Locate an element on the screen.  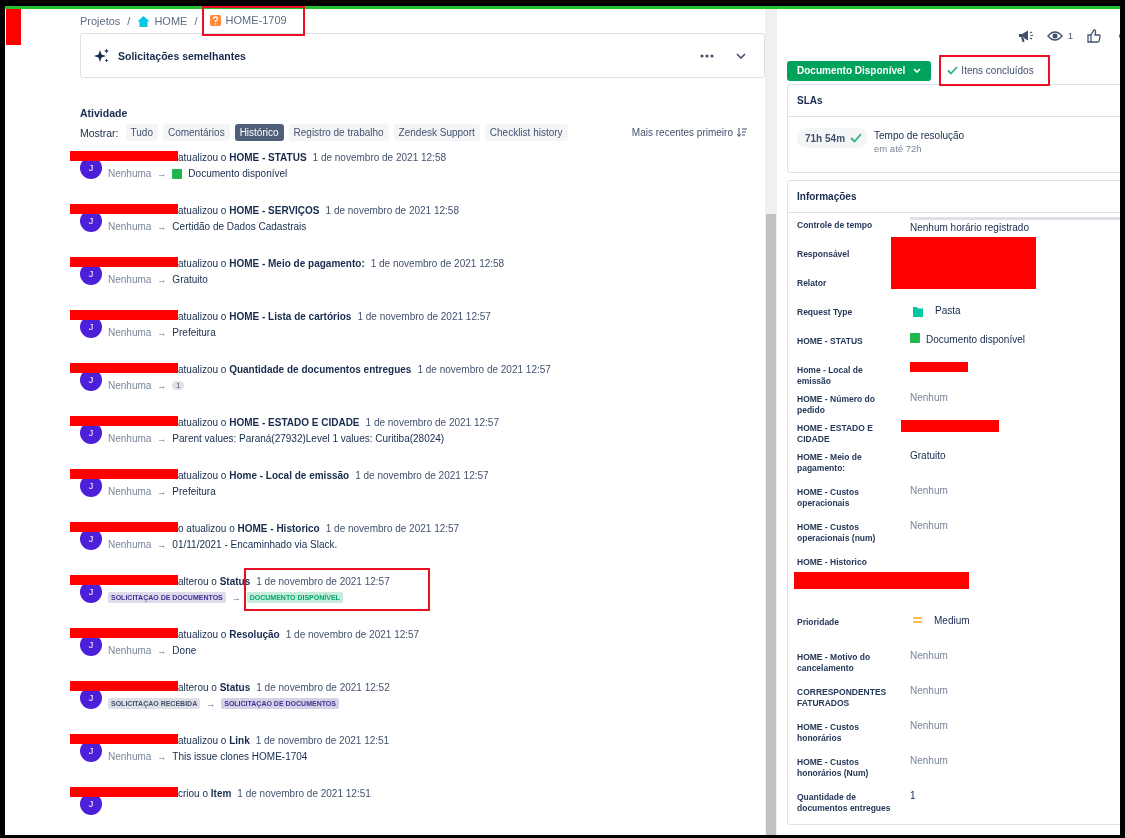
eye-icon is located at coordinates (1055, 36).